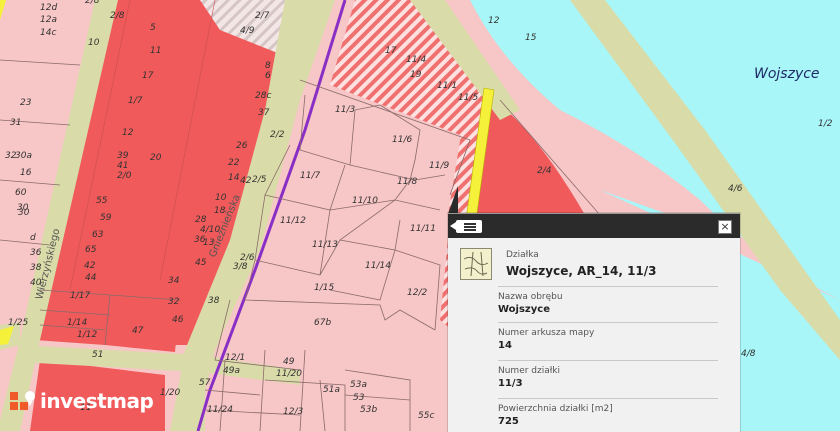 This screenshot has width=840, height=432. Describe the element at coordinates (594, 226) in the screenshot. I see `popup-toolbar: ×` at that location.